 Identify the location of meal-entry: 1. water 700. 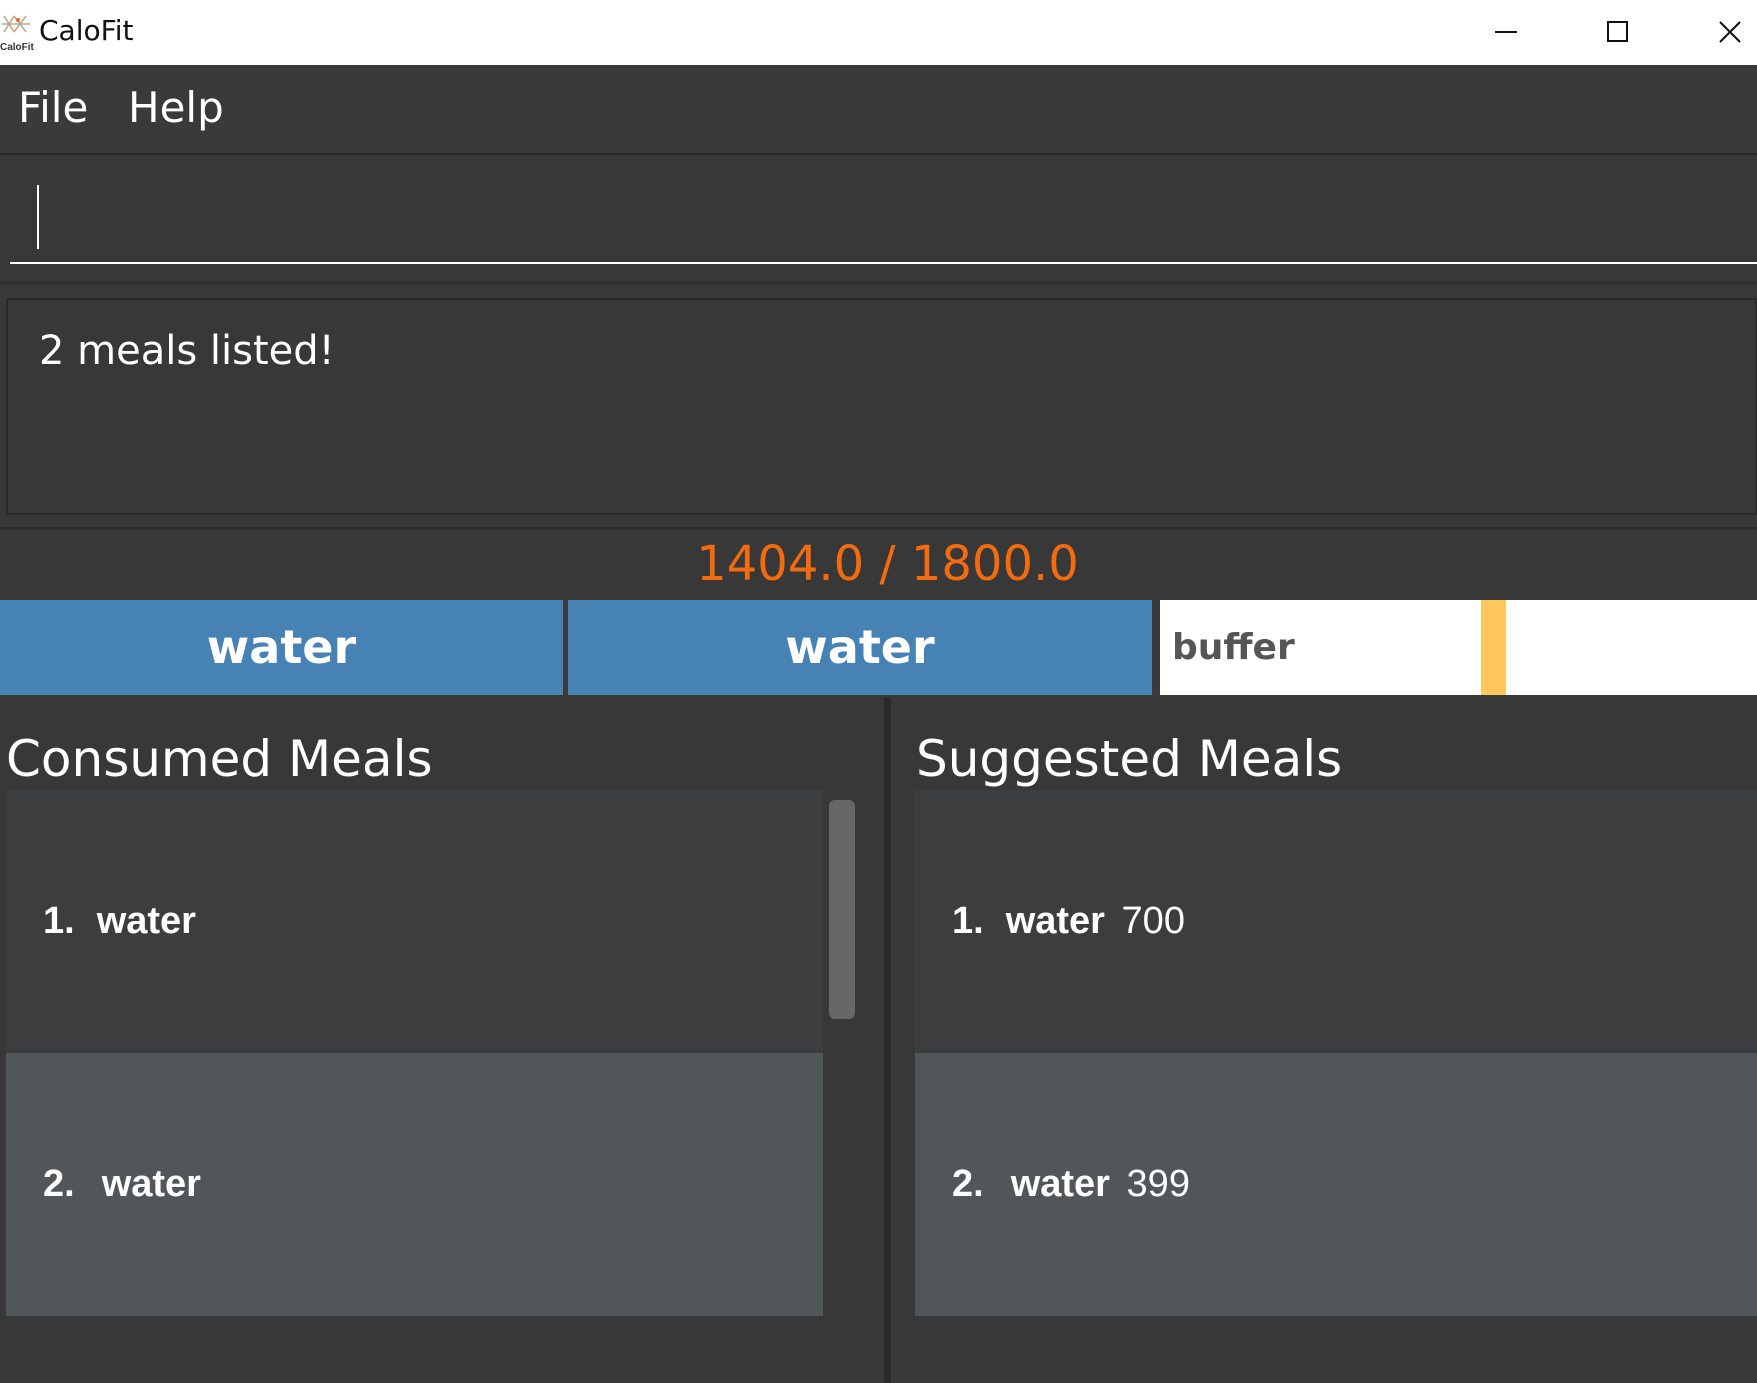
(1068, 921).